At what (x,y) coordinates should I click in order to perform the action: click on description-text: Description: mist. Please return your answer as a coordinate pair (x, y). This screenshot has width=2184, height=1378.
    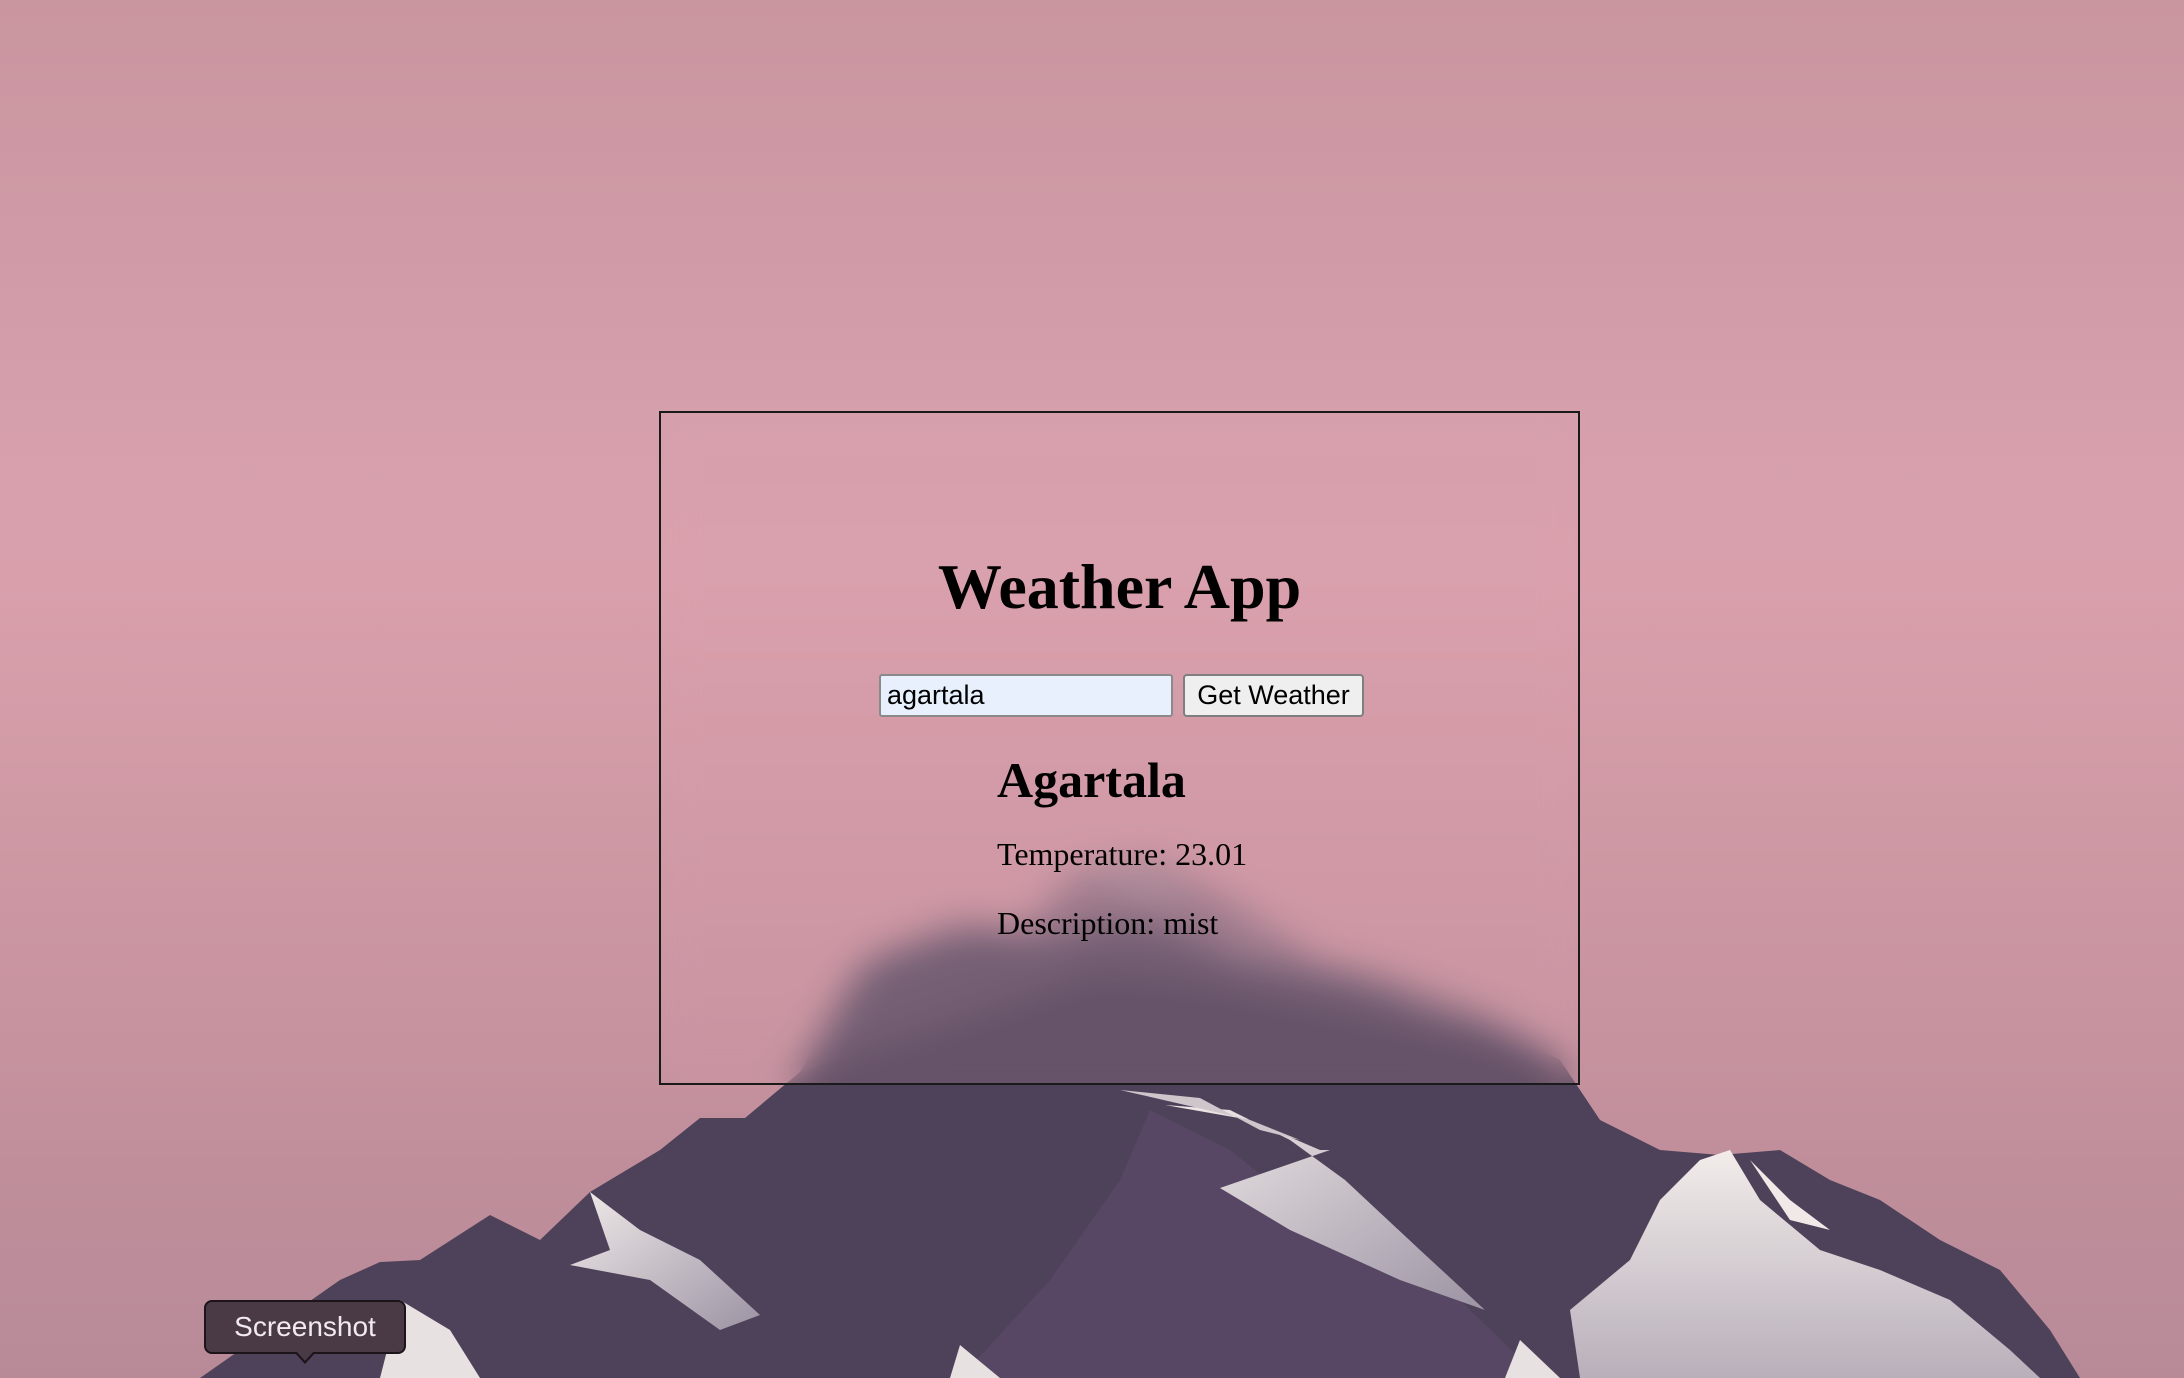
    Looking at the image, I should click on (1108, 923).